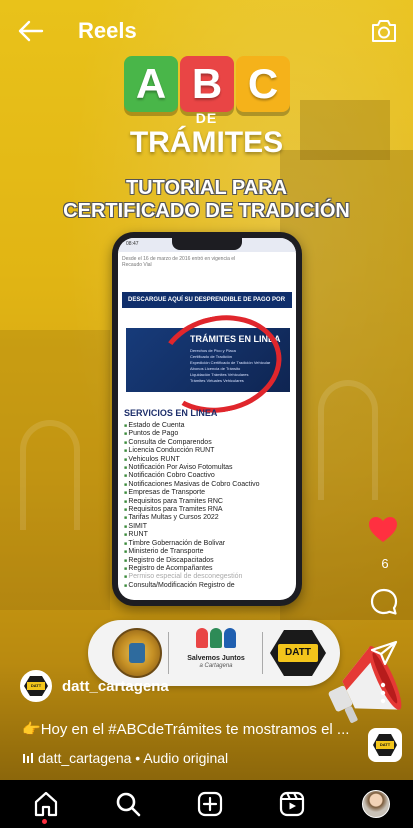 The image size is (413, 828). What do you see at coordinates (209, 569) in the screenshot?
I see `servicio-item: Registro de Acompañantes` at bounding box center [209, 569].